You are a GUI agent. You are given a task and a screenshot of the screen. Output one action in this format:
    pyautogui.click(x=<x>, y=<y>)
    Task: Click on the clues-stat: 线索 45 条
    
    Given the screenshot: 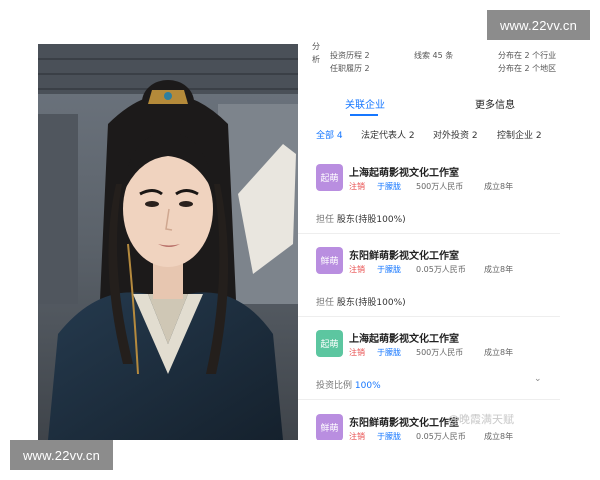 What is the action you would take?
    pyautogui.click(x=433, y=55)
    